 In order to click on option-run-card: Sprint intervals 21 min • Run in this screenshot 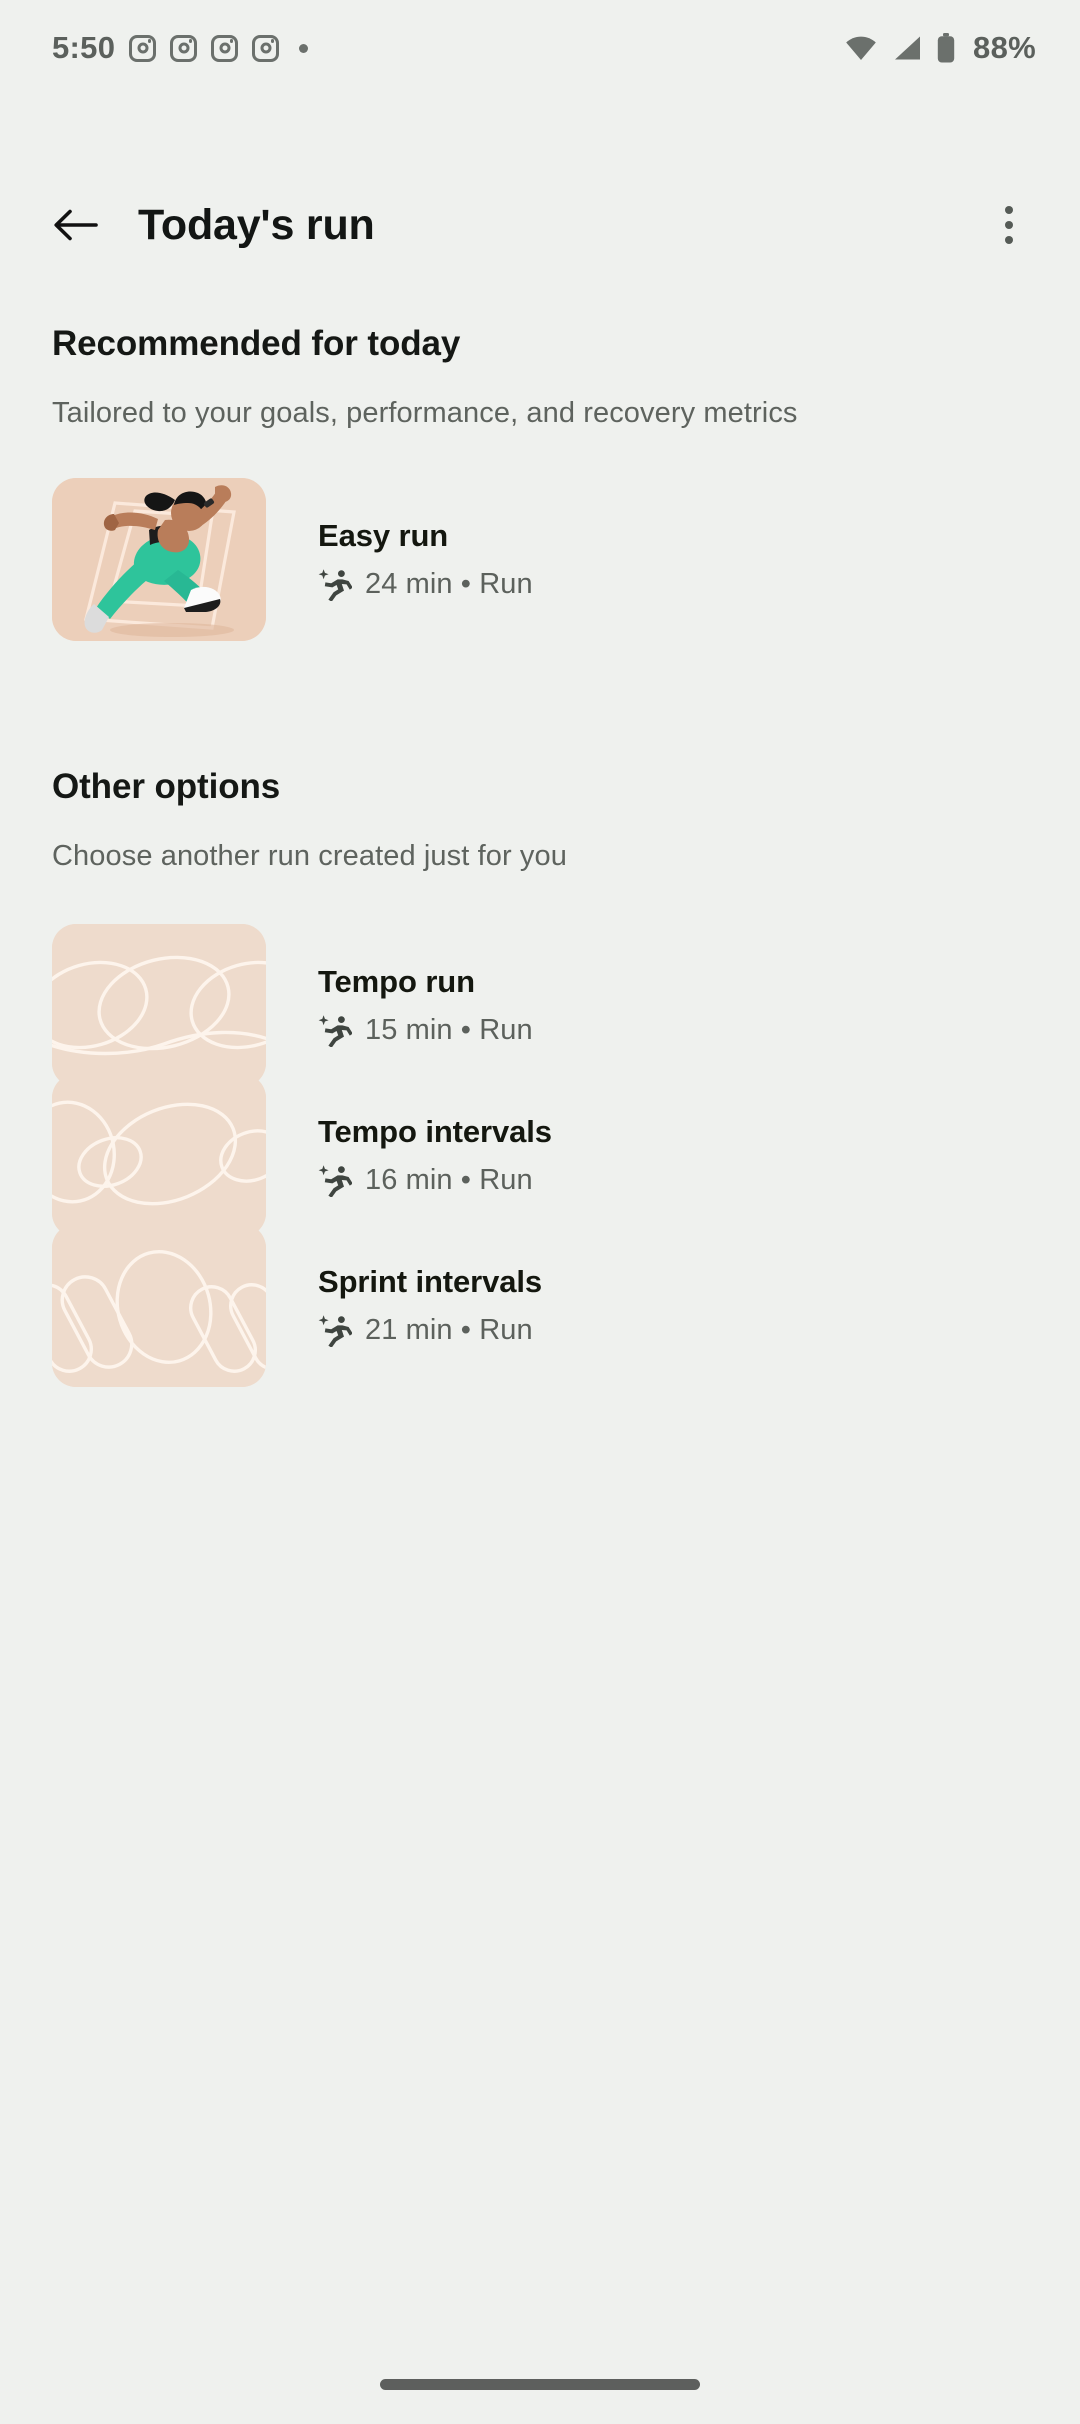, I will do `click(540, 1305)`.